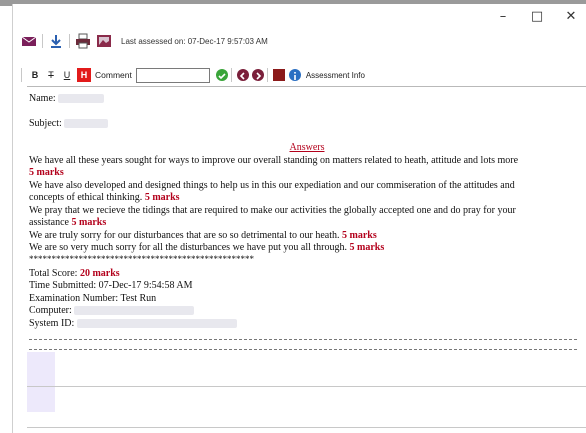  Describe the element at coordinates (53, 273) in the screenshot. I see `total-score-label: Total Score:` at that location.